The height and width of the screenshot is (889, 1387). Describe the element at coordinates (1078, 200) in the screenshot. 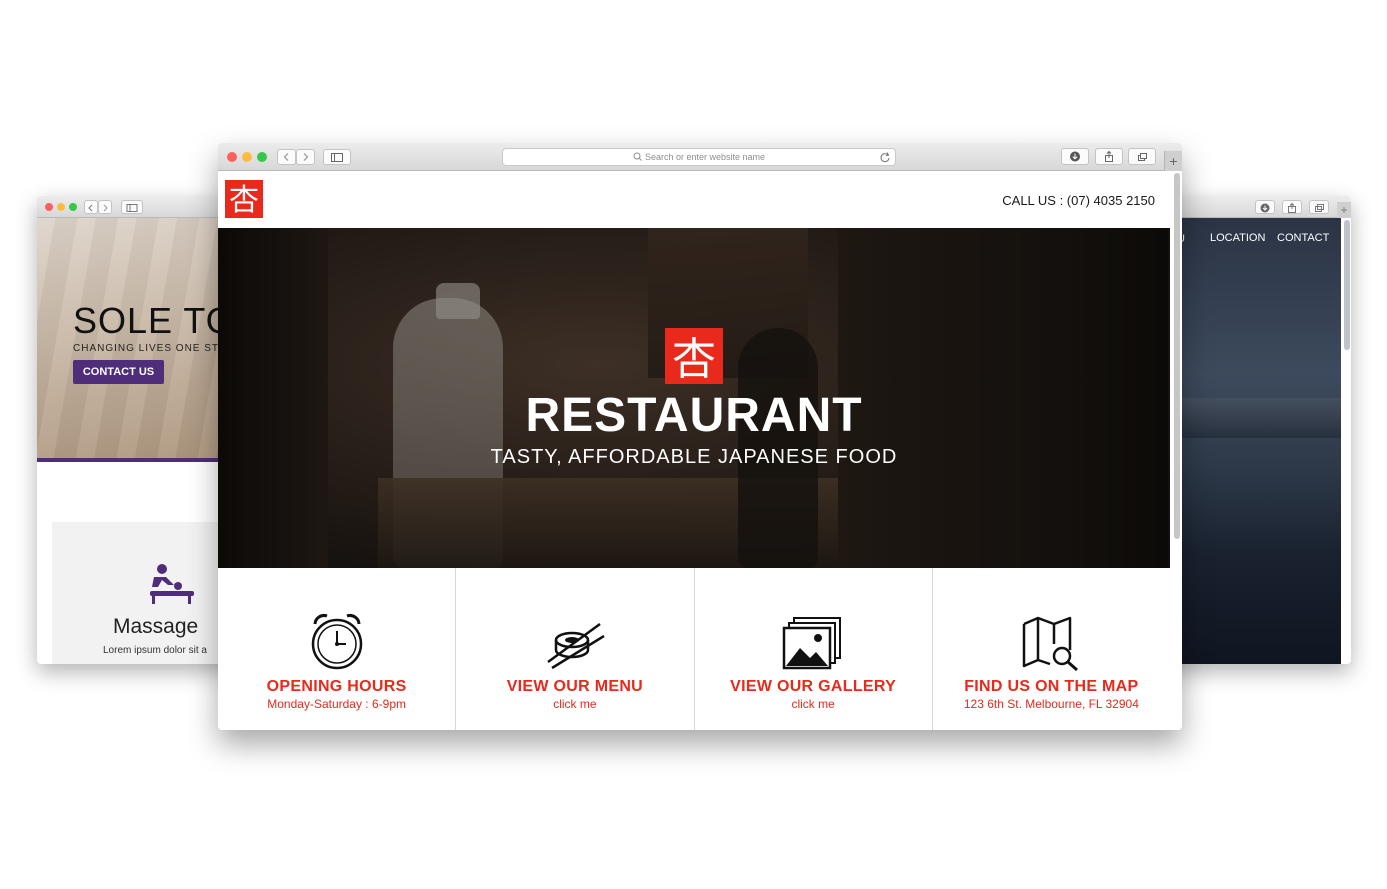

I see `call-us-phone: CALL US : (07) 4035 2150` at that location.